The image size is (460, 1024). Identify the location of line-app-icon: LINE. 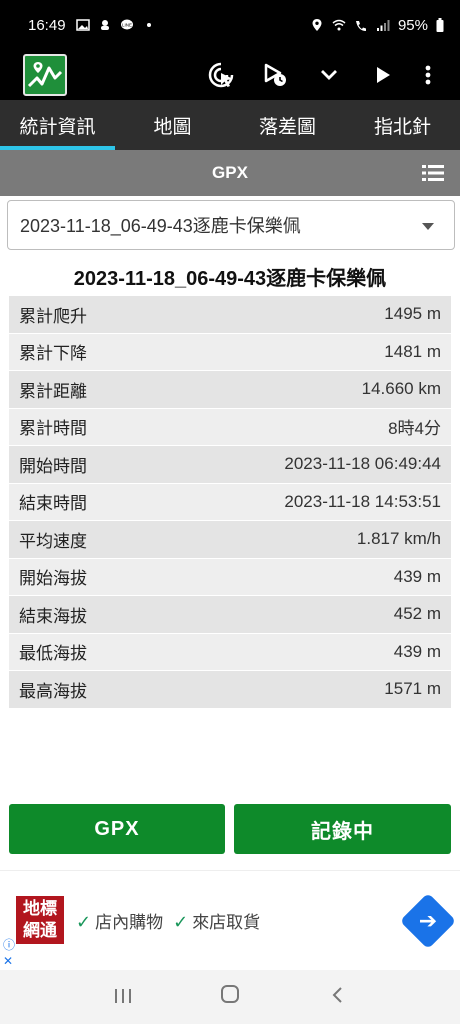
(126, 24).